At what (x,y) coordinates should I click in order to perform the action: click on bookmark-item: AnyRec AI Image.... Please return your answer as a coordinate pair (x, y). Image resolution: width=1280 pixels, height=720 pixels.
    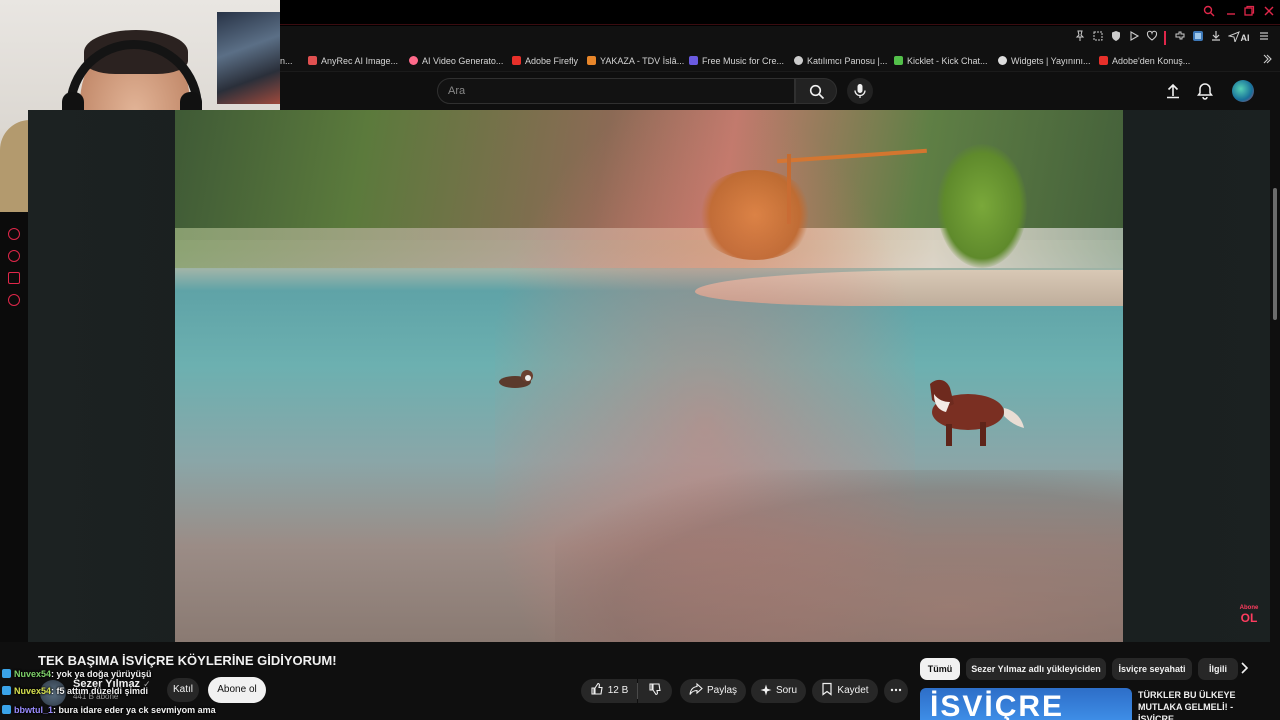
    Looking at the image, I should click on (353, 61).